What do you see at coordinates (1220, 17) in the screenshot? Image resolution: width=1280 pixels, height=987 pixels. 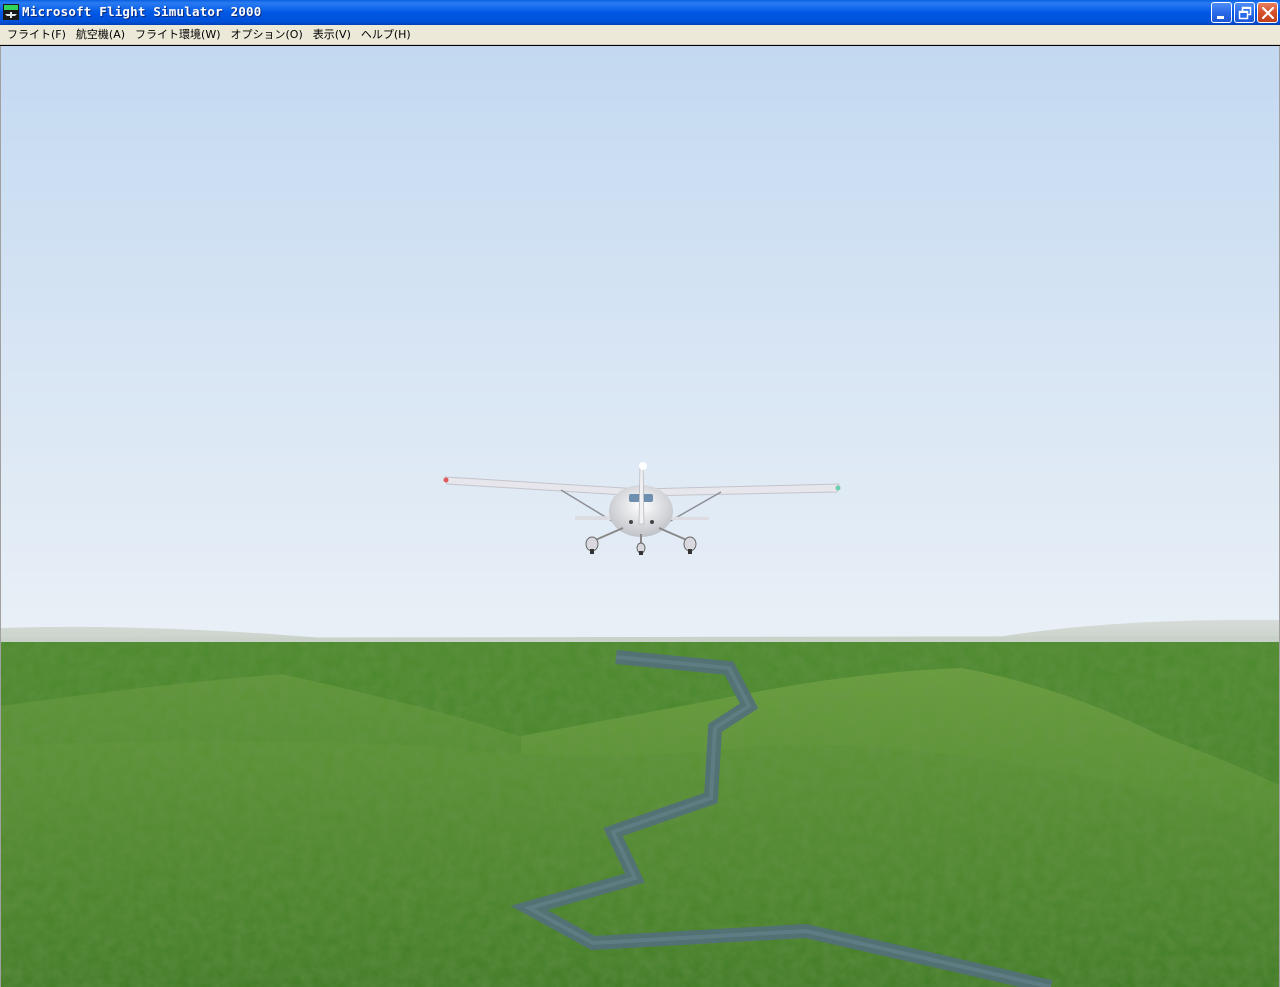 I see `minimize-icon` at bounding box center [1220, 17].